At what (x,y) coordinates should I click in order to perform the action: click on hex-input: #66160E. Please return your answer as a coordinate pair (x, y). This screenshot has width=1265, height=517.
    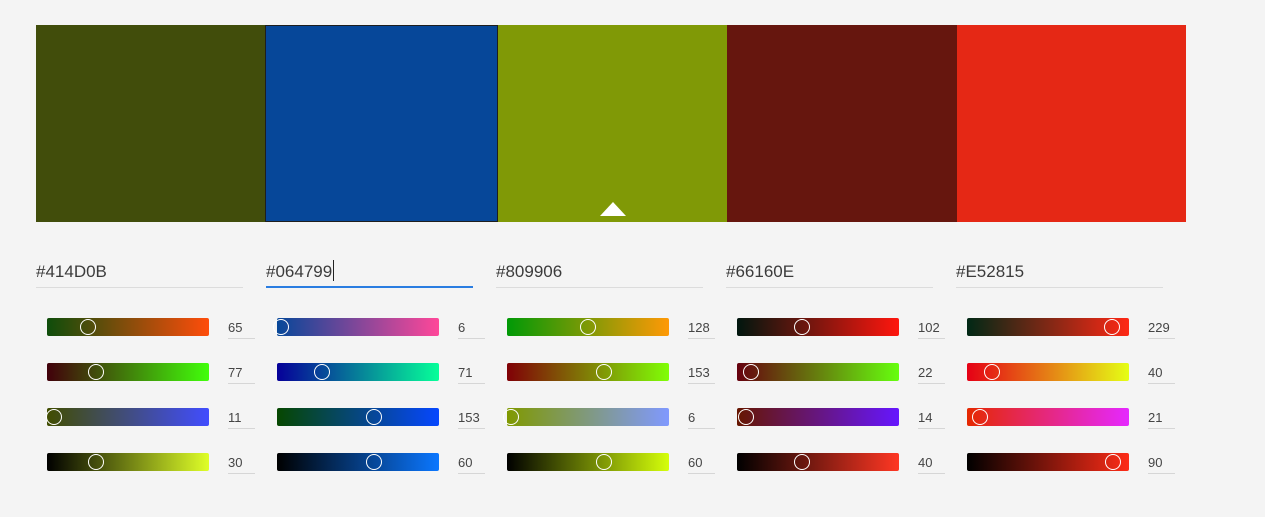
    Looking at the image, I should click on (829, 271).